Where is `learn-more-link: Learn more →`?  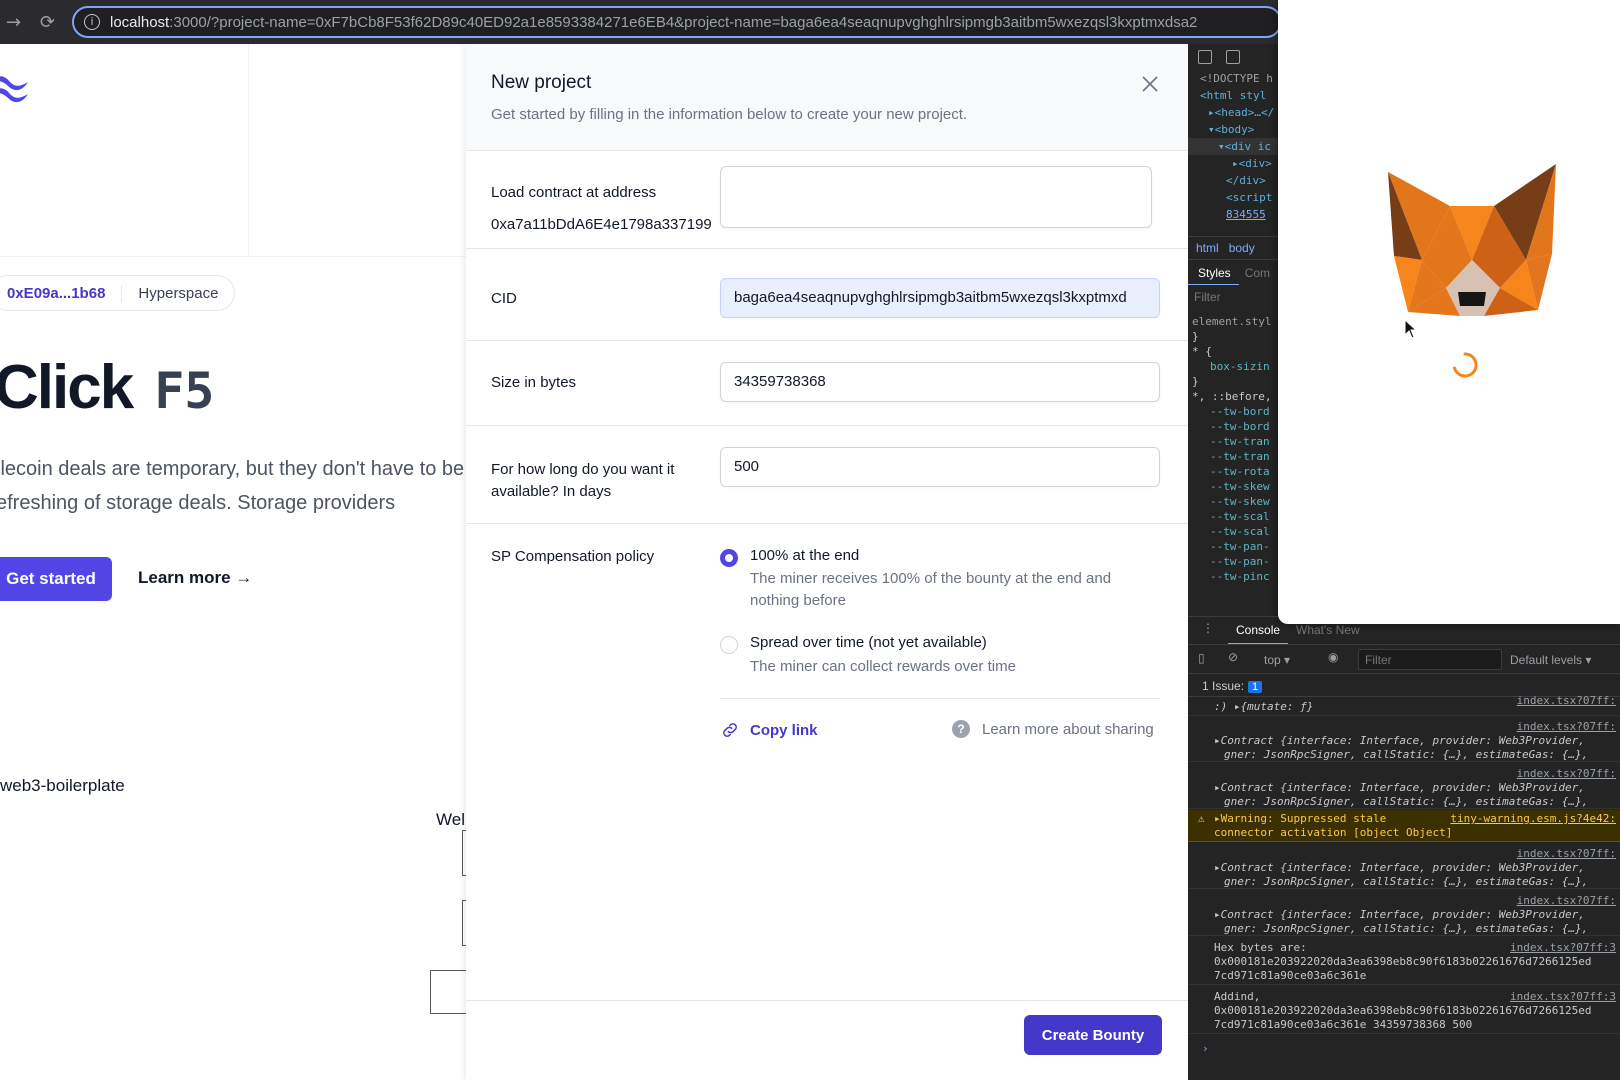
learn-more-link: Learn more → is located at coordinates (195, 578).